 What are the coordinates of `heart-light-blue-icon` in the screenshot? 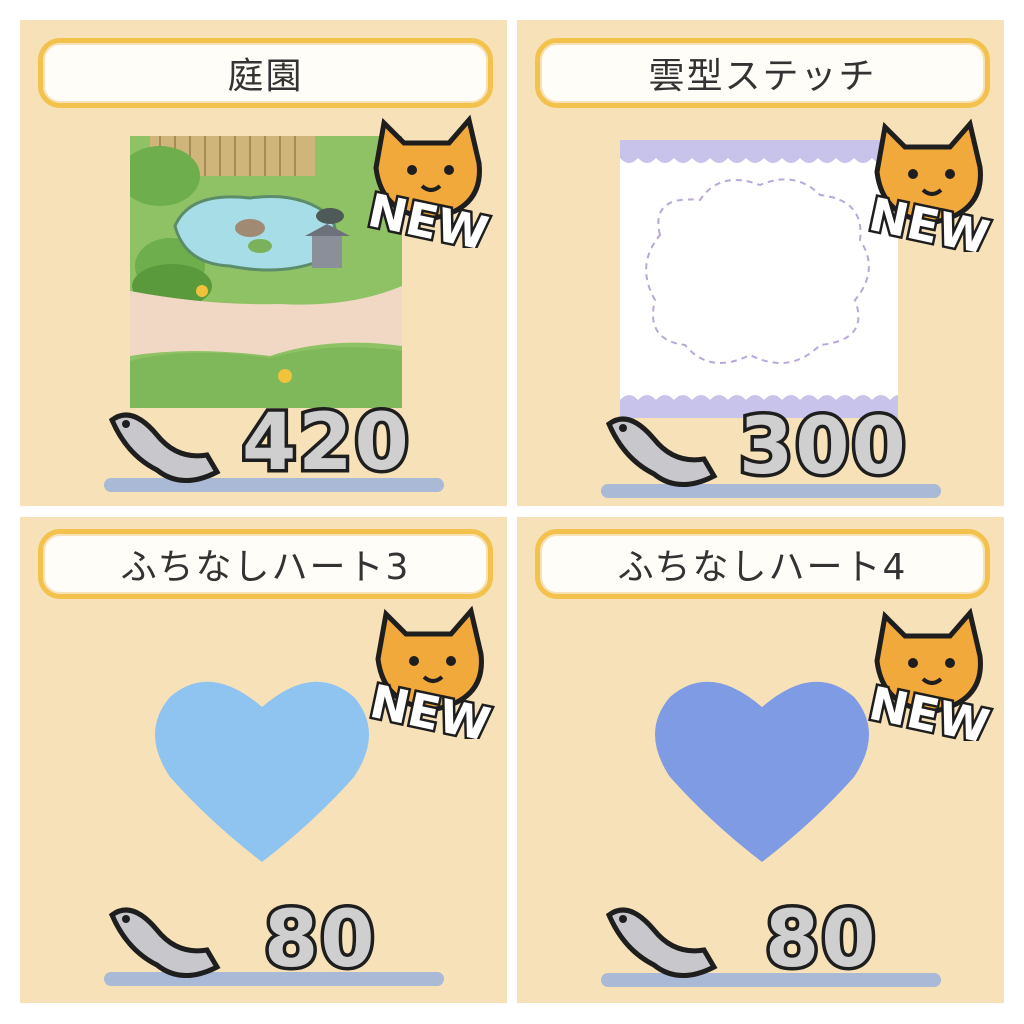 It's located at (262, 771).